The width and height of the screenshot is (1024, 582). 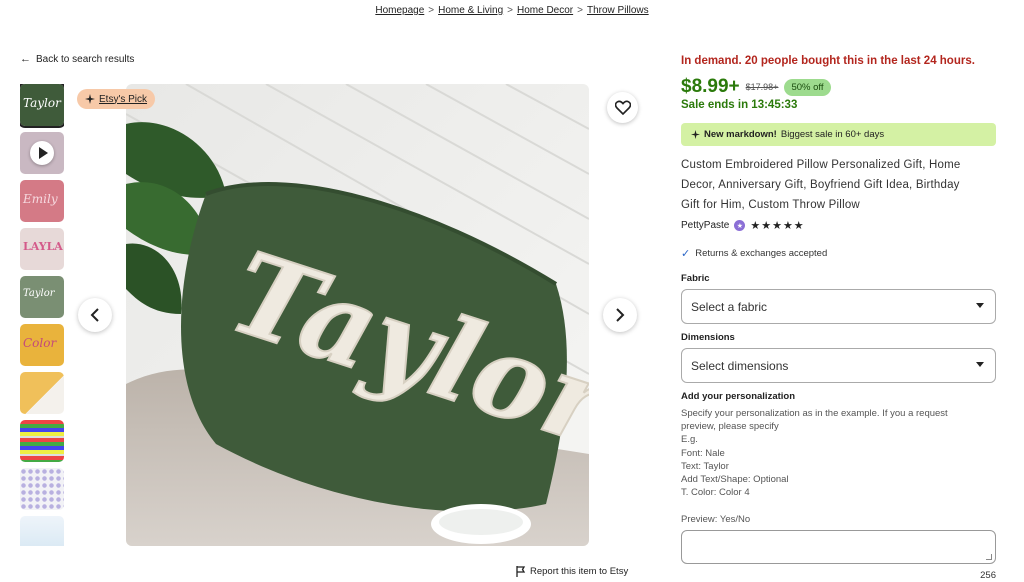 I want to click on breadcrumb-home-decor: Home Decor, so click(x=545, y=10).